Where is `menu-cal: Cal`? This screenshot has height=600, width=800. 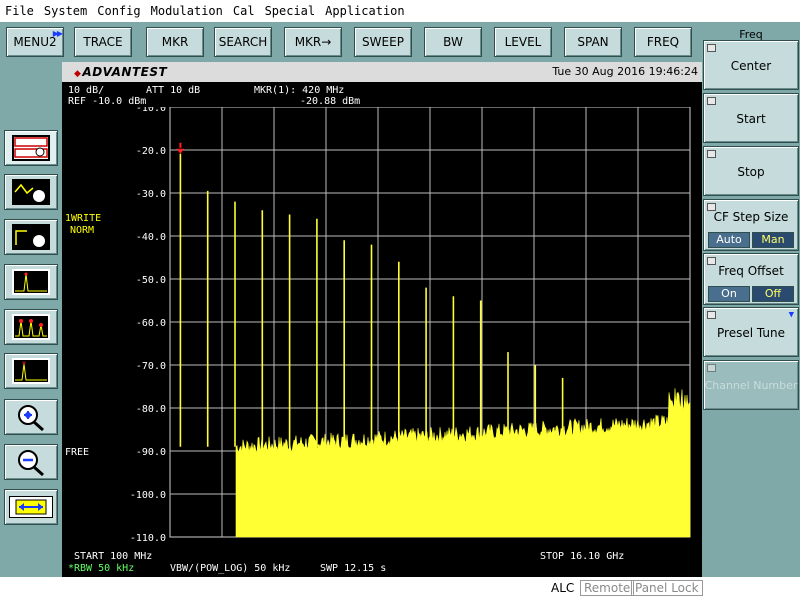
menu-cal: Cal is located at coordinates (244, 11).